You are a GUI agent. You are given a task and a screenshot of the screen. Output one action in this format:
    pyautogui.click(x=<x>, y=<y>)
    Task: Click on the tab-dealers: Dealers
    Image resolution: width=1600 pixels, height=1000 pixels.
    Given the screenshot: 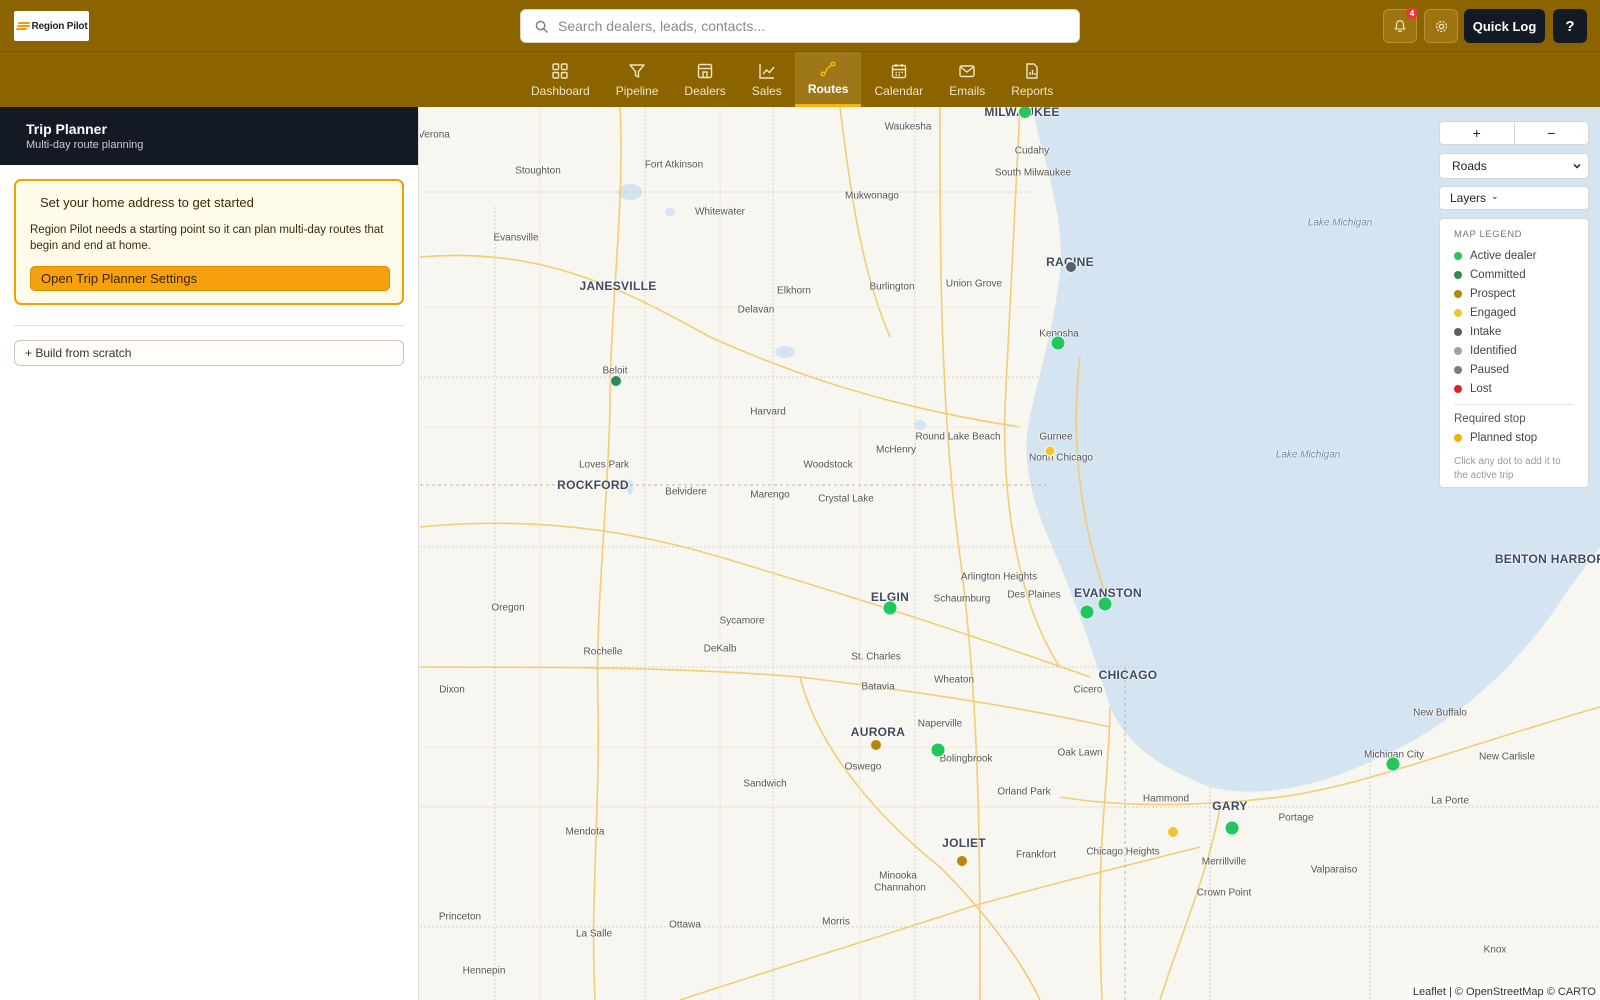 What is the action you would take?
    pyautogui.click(x=704, y=79)
    